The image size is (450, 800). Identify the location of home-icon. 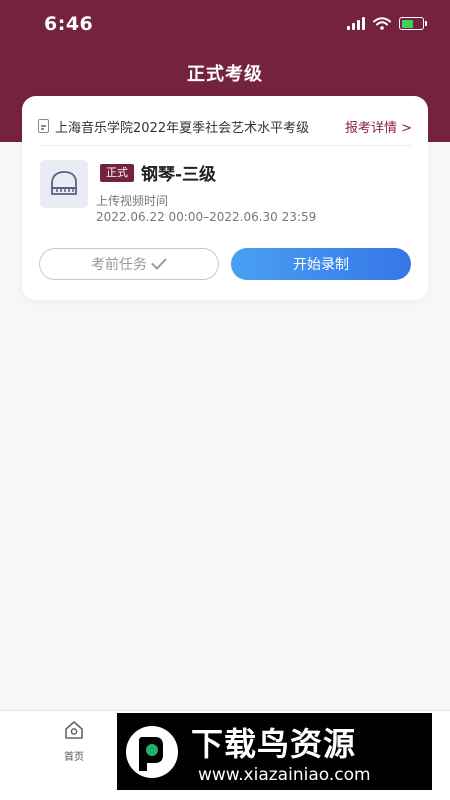
(74, 730).